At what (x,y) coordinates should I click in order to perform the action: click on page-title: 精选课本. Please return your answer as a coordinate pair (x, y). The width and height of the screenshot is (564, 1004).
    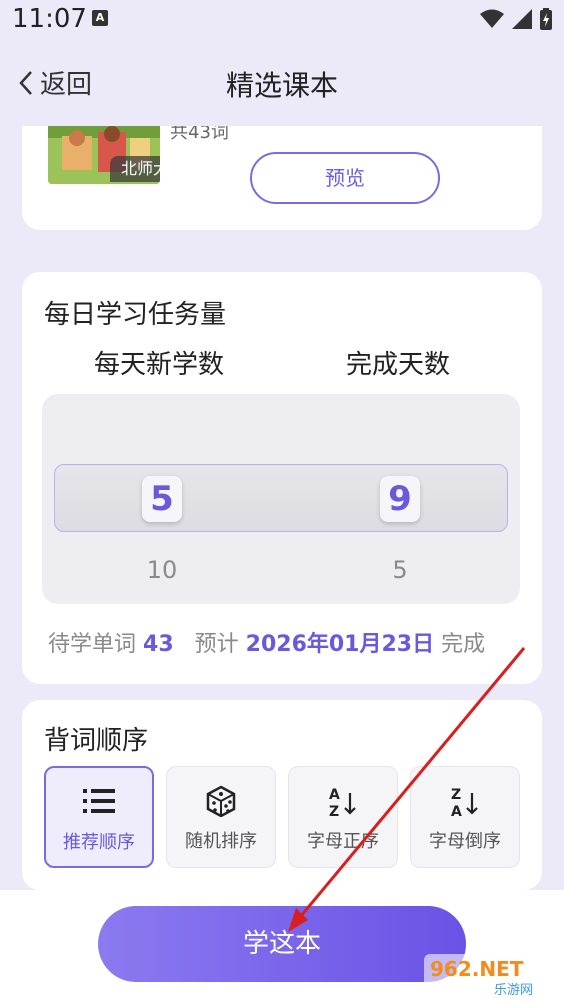
    Looking at the image, I should click on (281, 85).